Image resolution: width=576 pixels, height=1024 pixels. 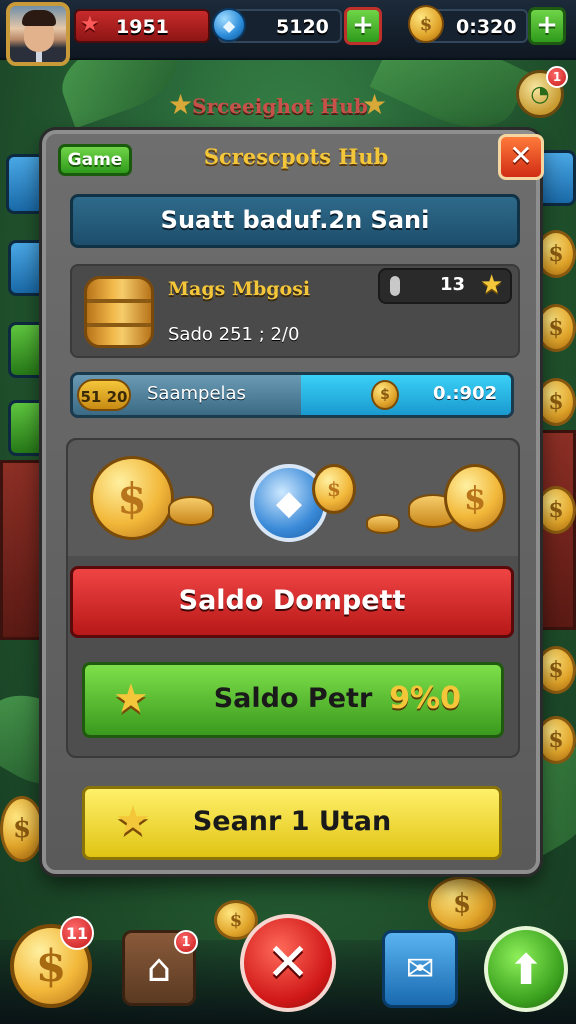 What do you see at coordinates (295, 311) in the screenshot?
I see `item-info-panel: Mags Mbgosi Sado 251 ; 2/0 13 ★` at bounding box center [295, 311].